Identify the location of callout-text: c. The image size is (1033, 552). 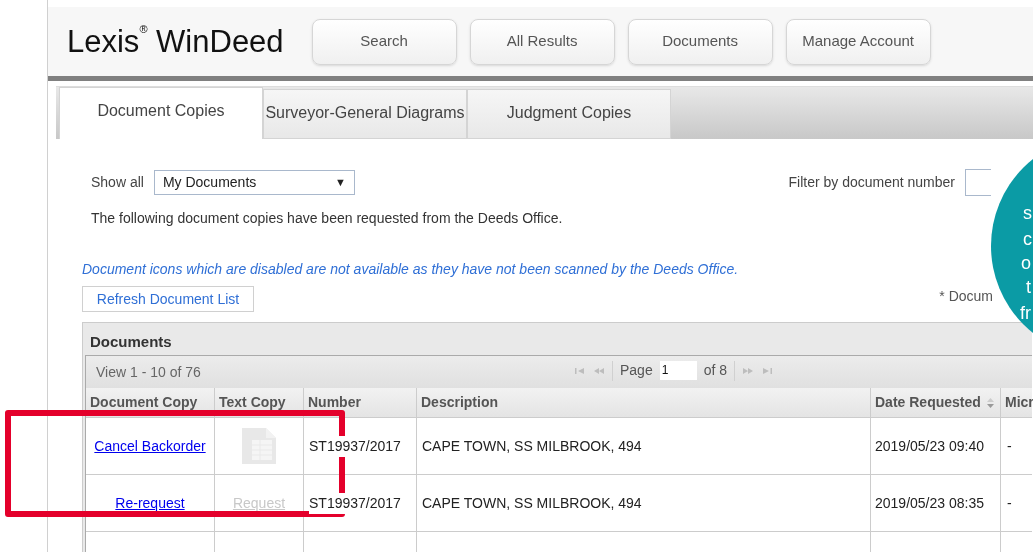
(1027, 239).